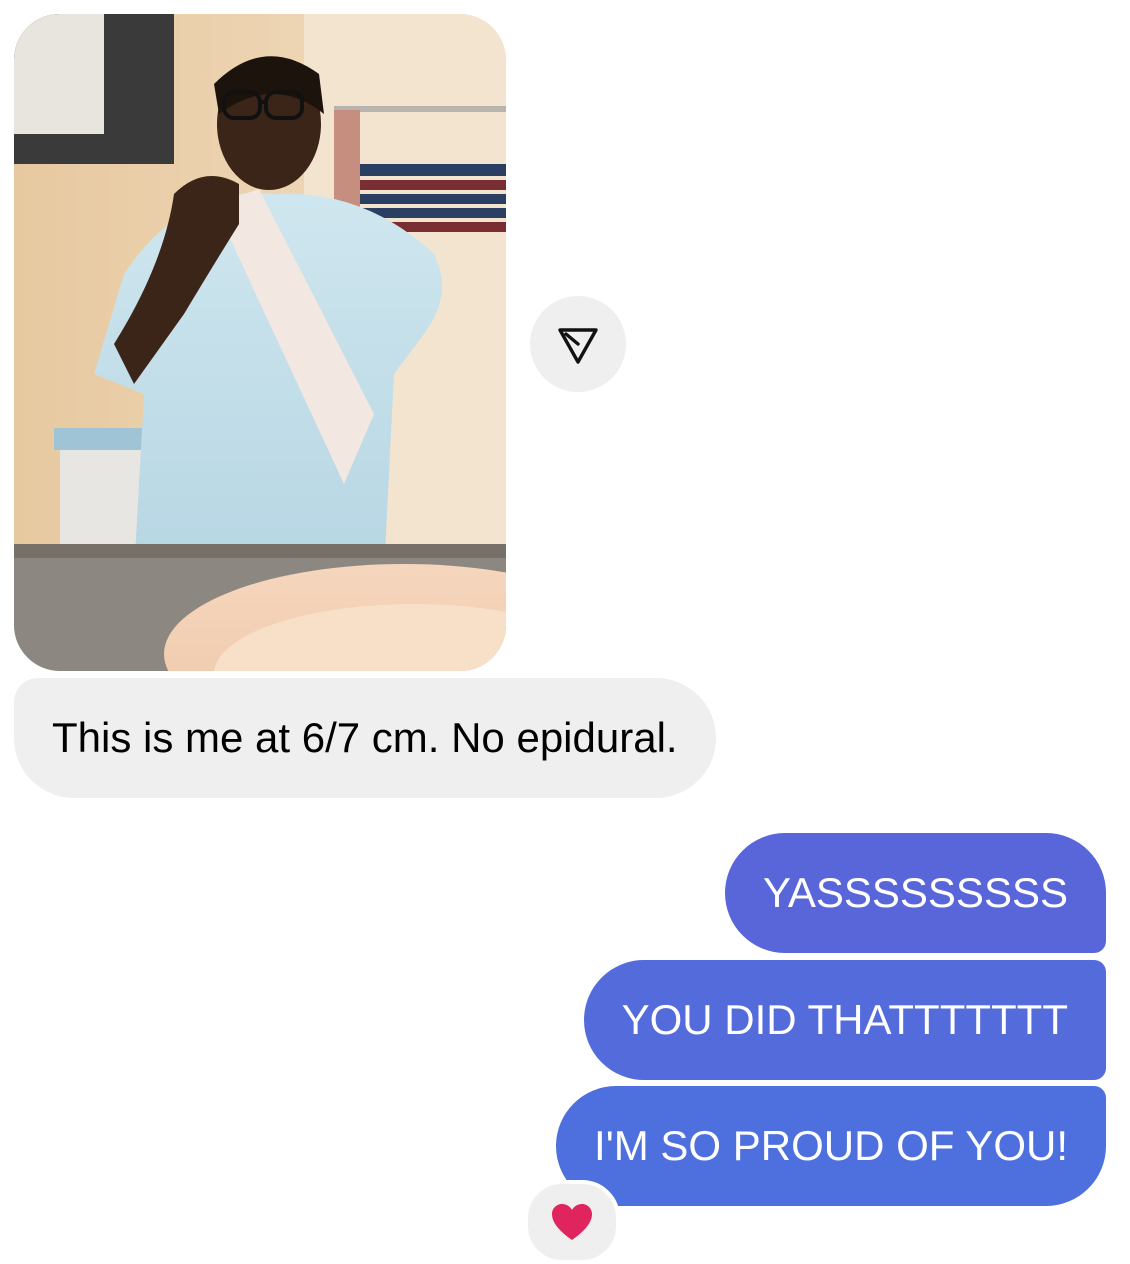 The height and width of the screenshot is (1264, 1130). I want to click on outgoing-message: YASSSSSSSSS, so click(915, 893).